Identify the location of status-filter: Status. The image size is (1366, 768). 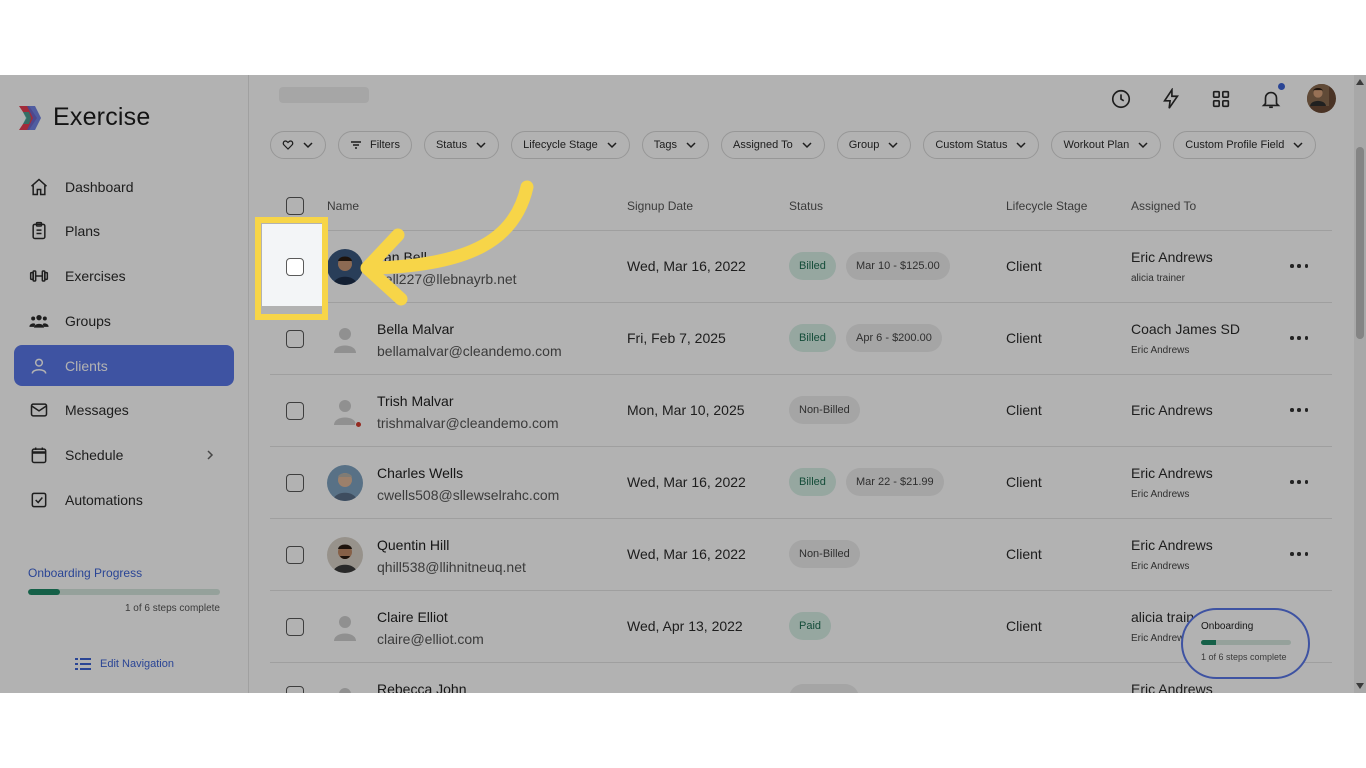
(461, 145).